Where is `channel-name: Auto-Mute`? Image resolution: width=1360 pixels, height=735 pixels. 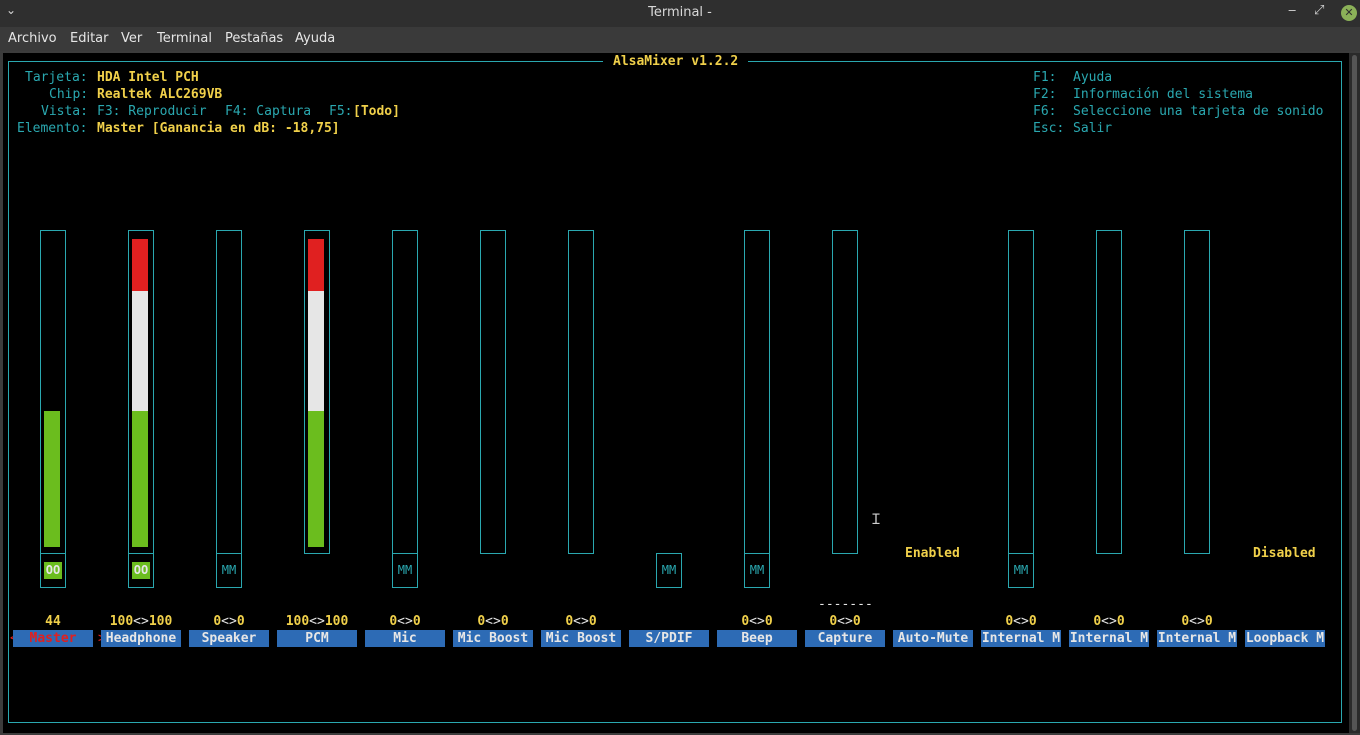 channel-name: Auto-Mute is located at coordinates (933, 638).